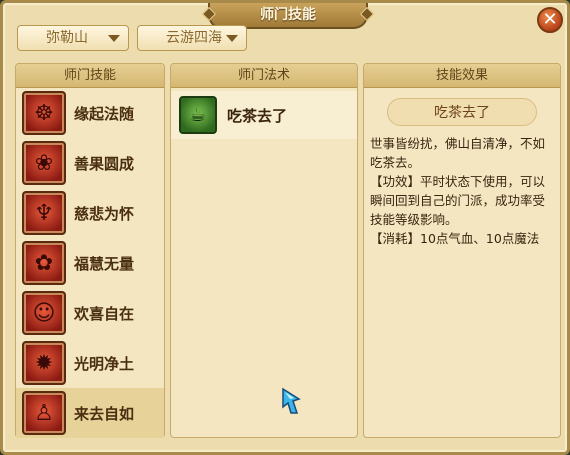 The width and height of the screenshot is (570, 455). What do you see at coordinates (44, 263) in the screenshot?
I see `lotus-icon: ✿` at bounding box center [44, 263].